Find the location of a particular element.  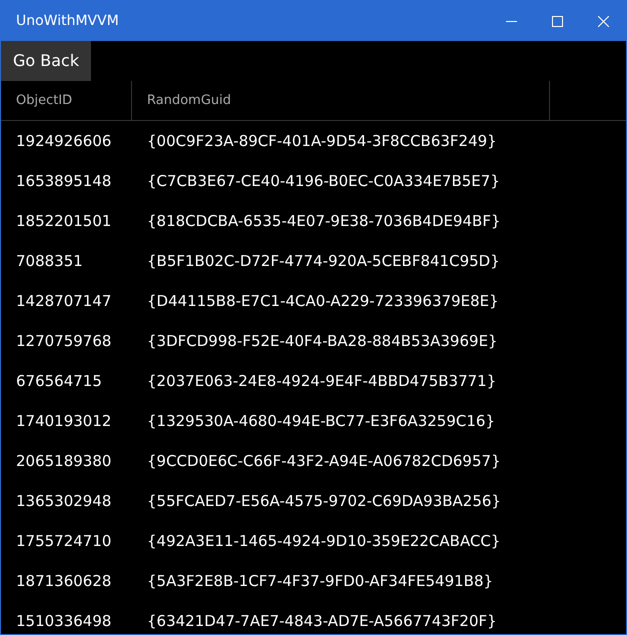

table-cell-text: 1924926606 is located at coordinates (63, 141).